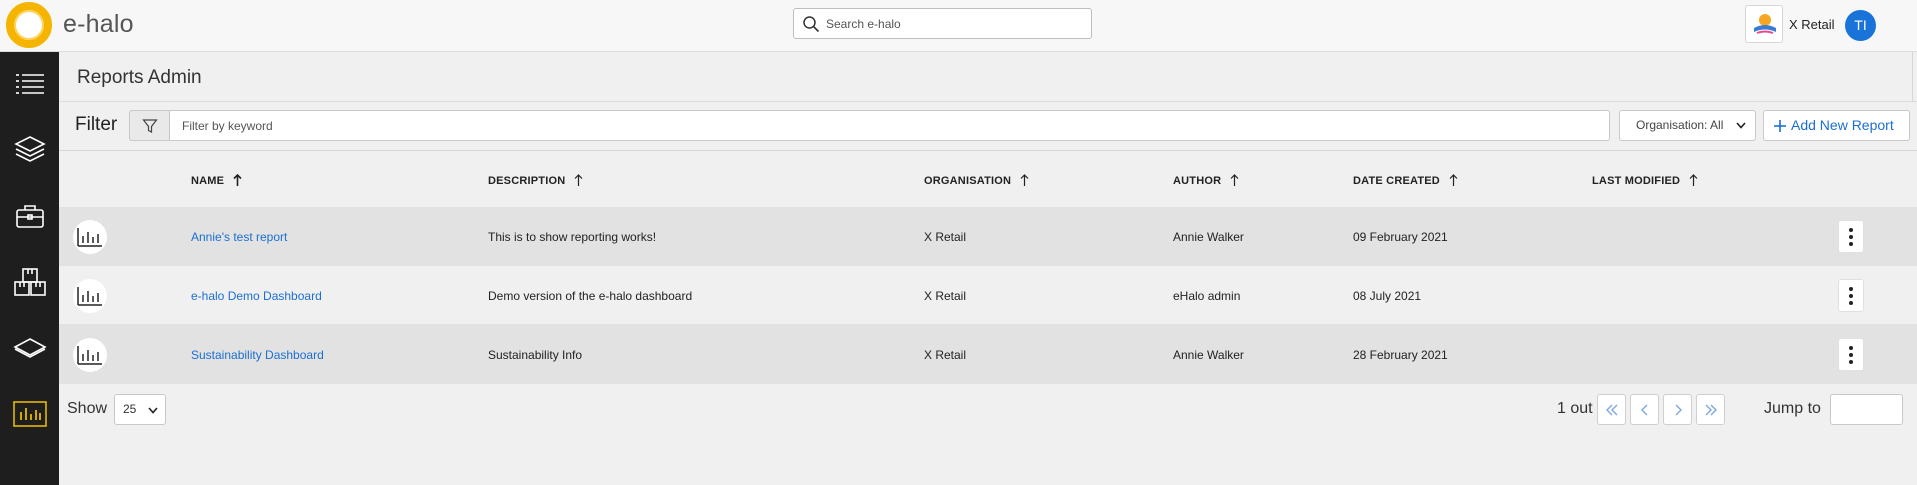 The width and height of the screenshot is (1917, 485). I want to click on page-size-select: 25, so click(140, 409).